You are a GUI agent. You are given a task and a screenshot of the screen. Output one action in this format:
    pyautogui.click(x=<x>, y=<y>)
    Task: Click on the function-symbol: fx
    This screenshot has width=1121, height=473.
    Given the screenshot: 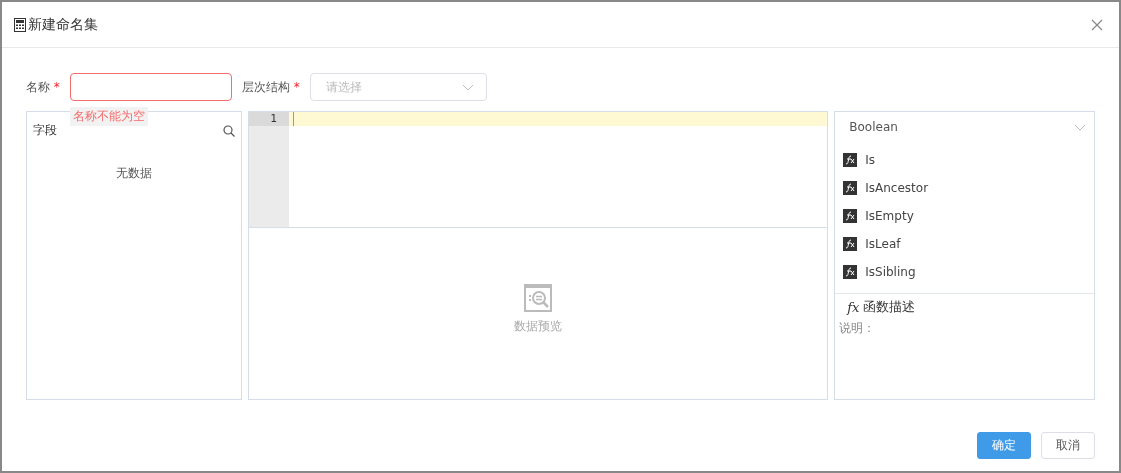 What is the action you would take?
    pyautogui.click(x=853, y=307)
    